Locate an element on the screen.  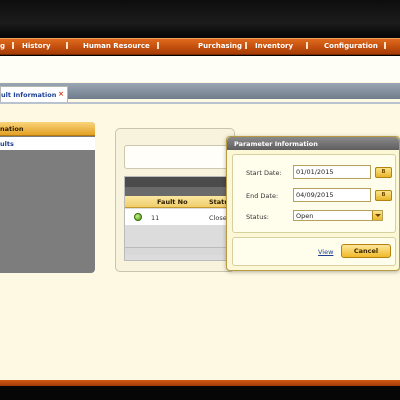
grid-header: Fault No Statu is located at coordinates (177, 202).